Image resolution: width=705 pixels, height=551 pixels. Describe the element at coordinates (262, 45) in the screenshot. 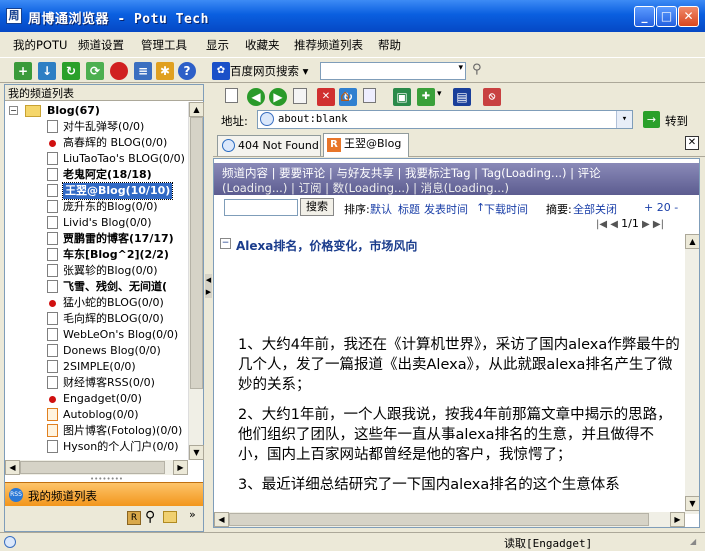

I see `menu-favorites: 收藏夹` at that location.